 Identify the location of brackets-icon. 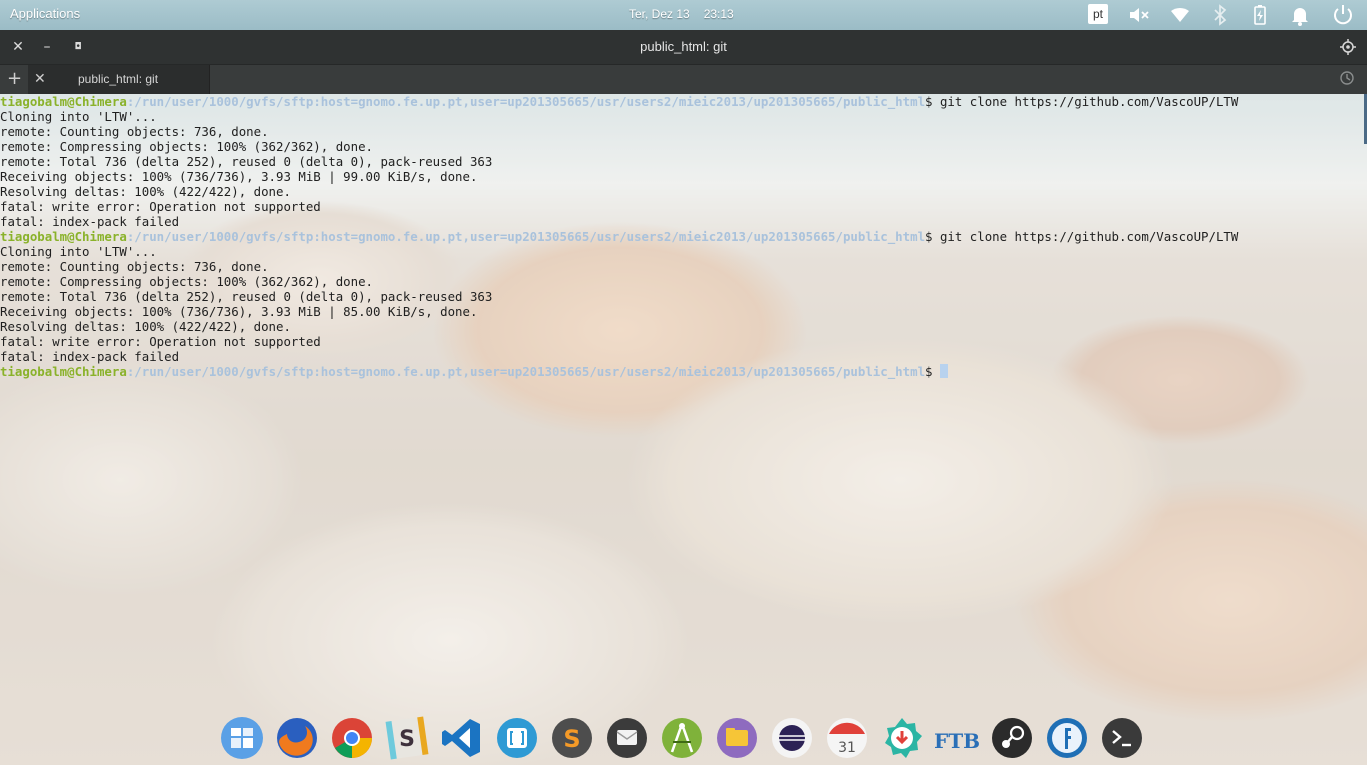
(517, 738).